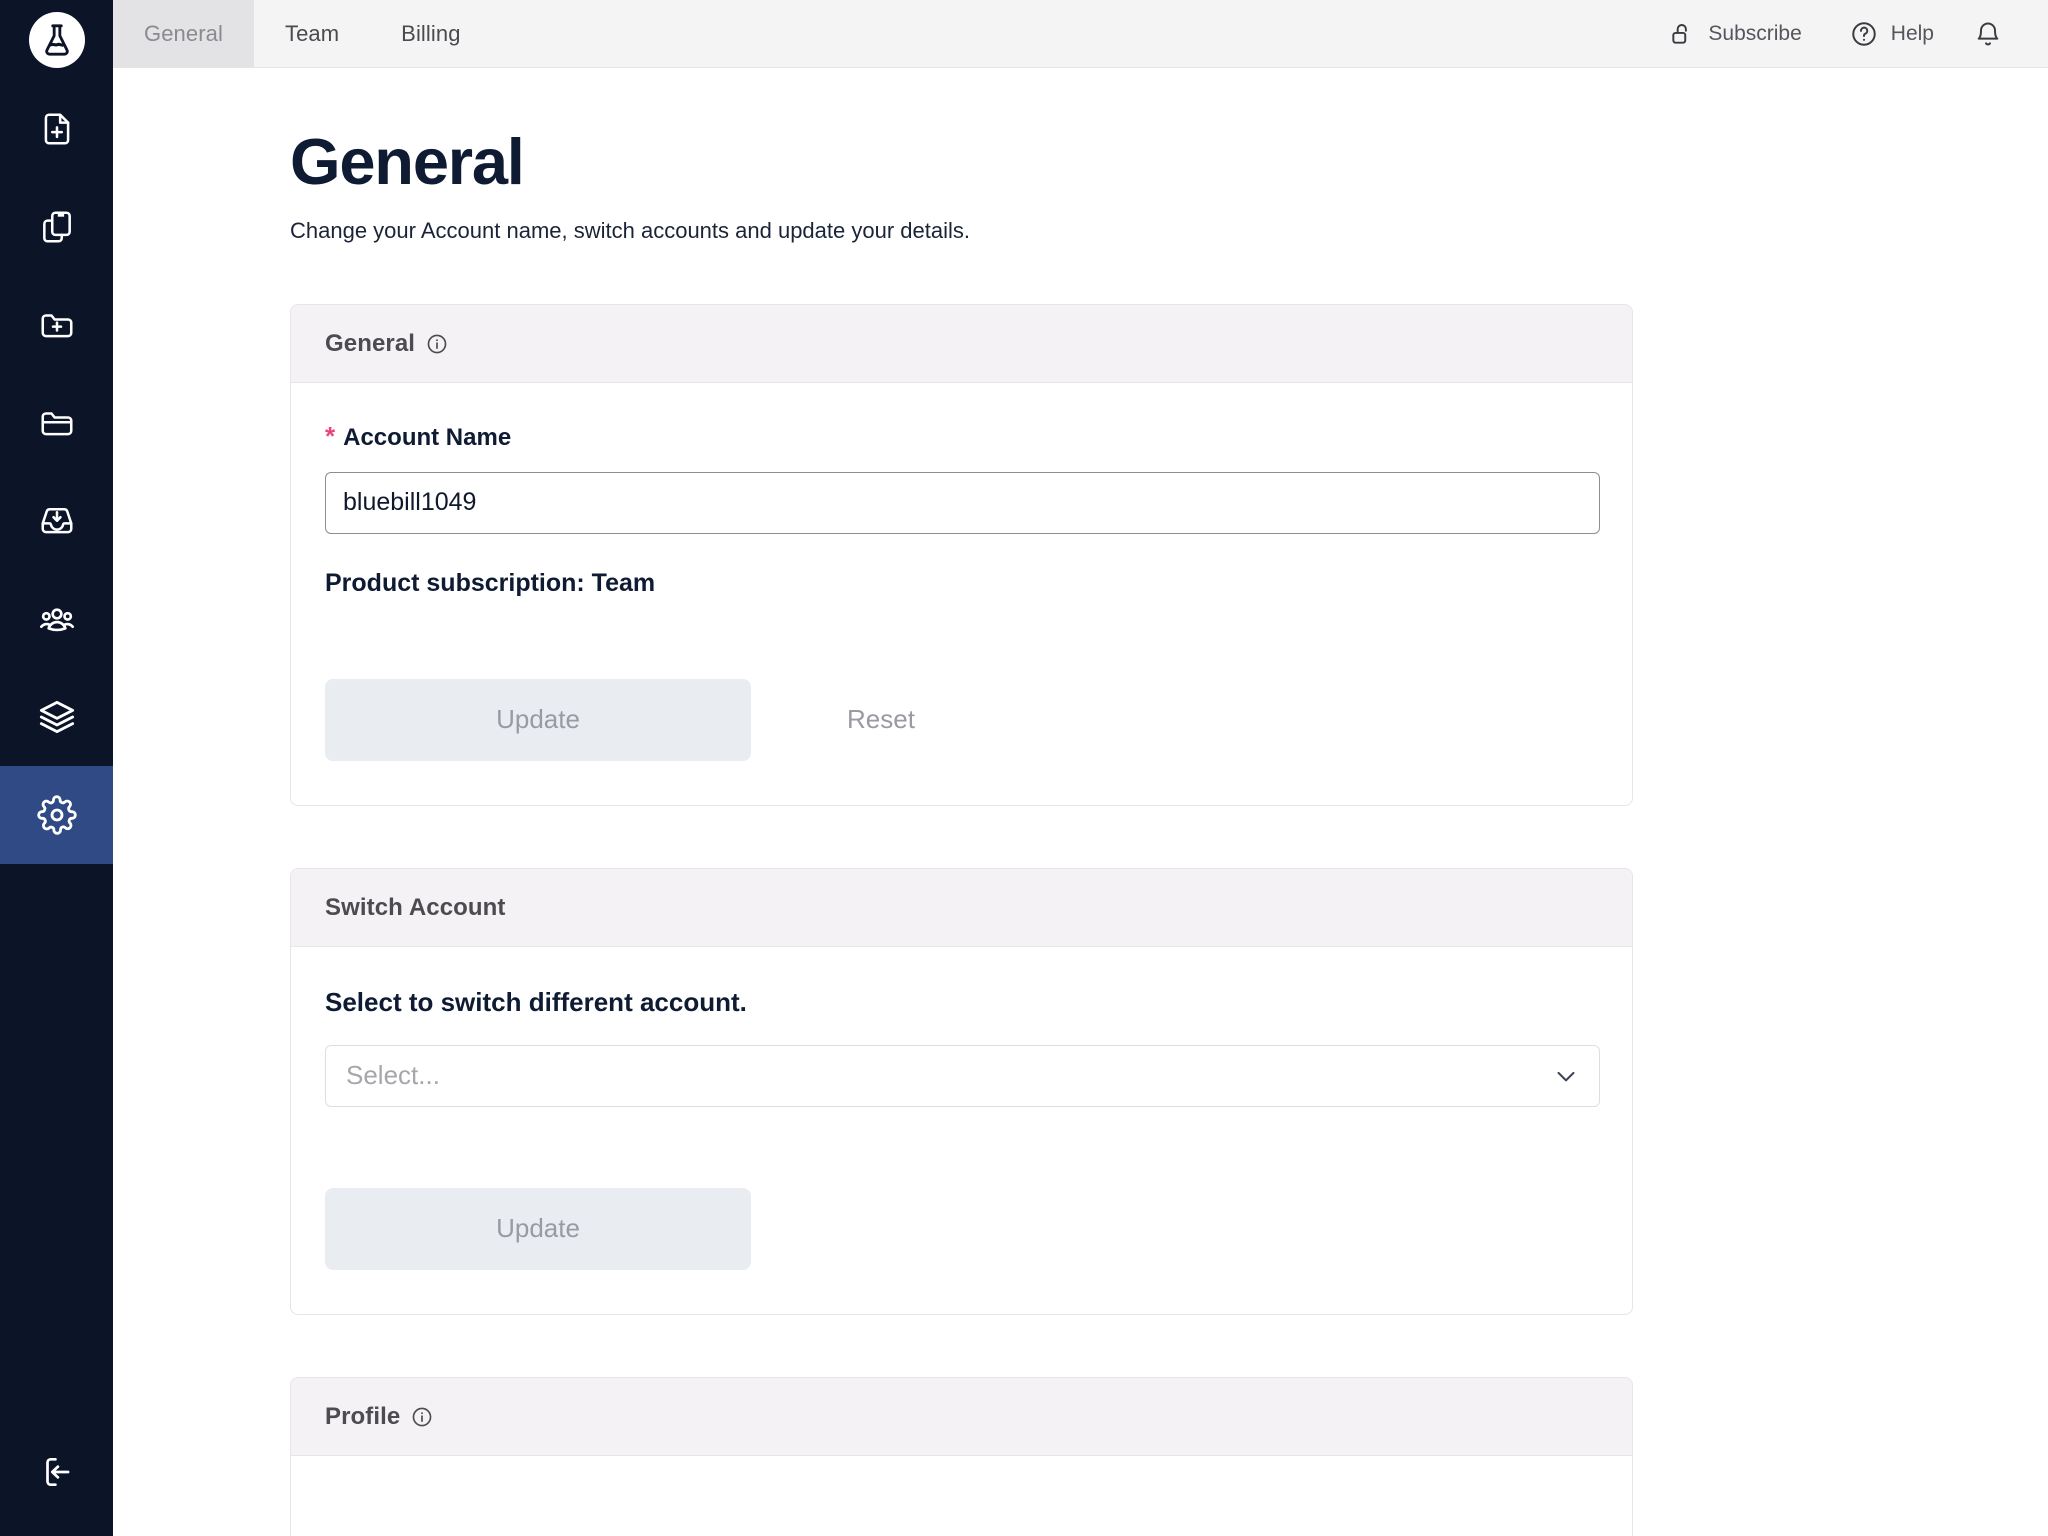 The width and height of the screenshot is (2048, 1536). I want to click on users-icon, so click(56, 620).